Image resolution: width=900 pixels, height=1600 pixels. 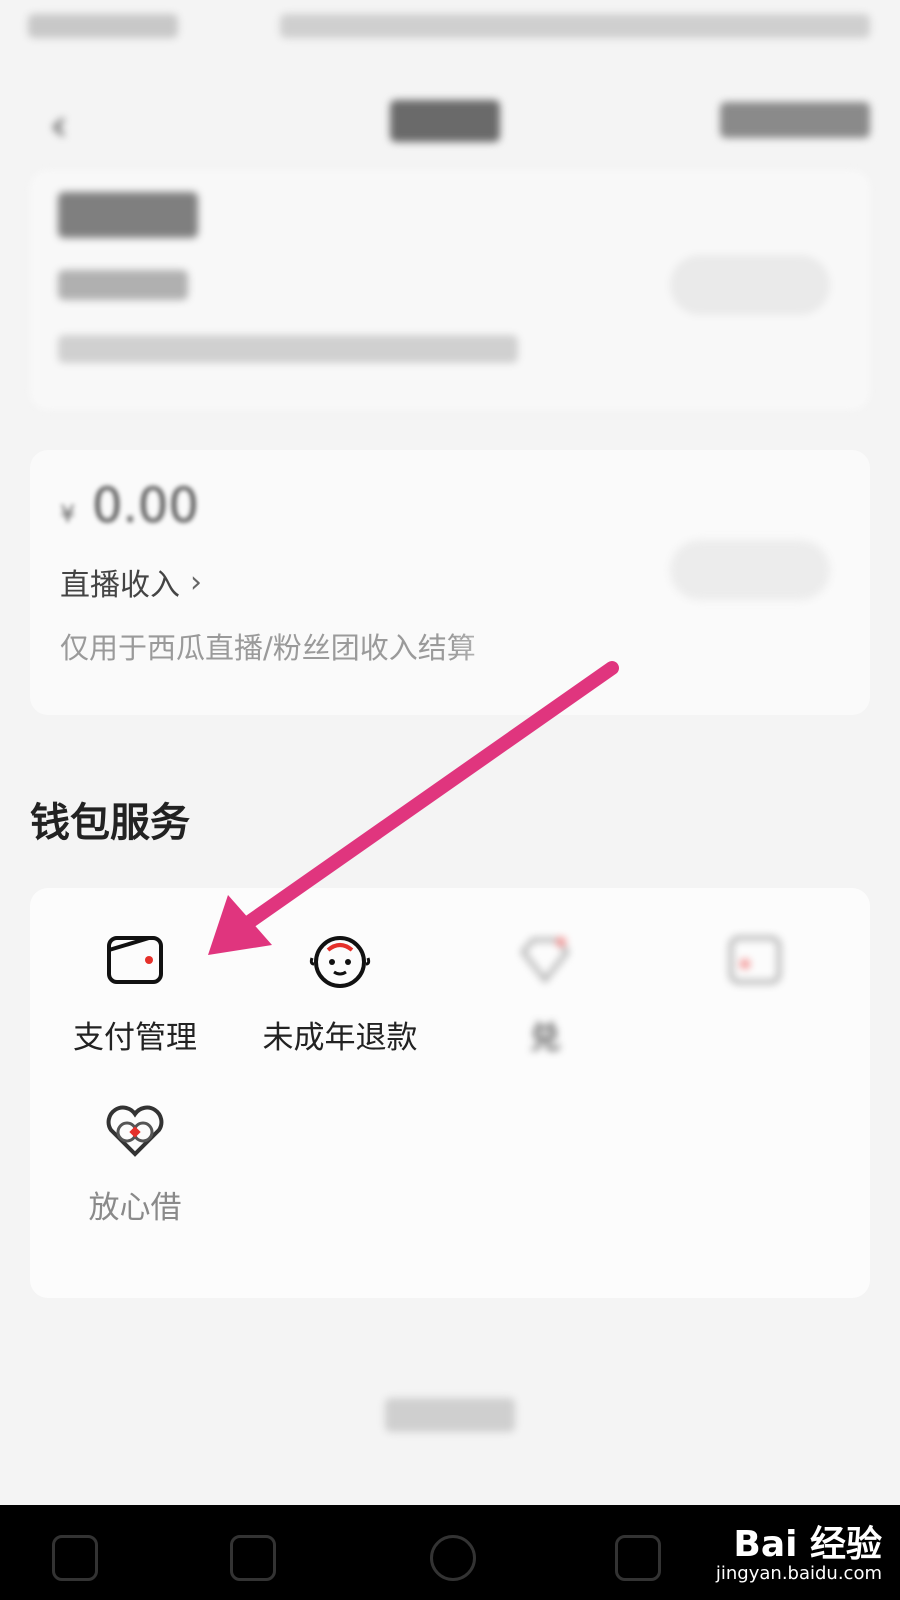 I want to click on watermark-url: jingyan.baidu.com, so click(x=798, y=1573).